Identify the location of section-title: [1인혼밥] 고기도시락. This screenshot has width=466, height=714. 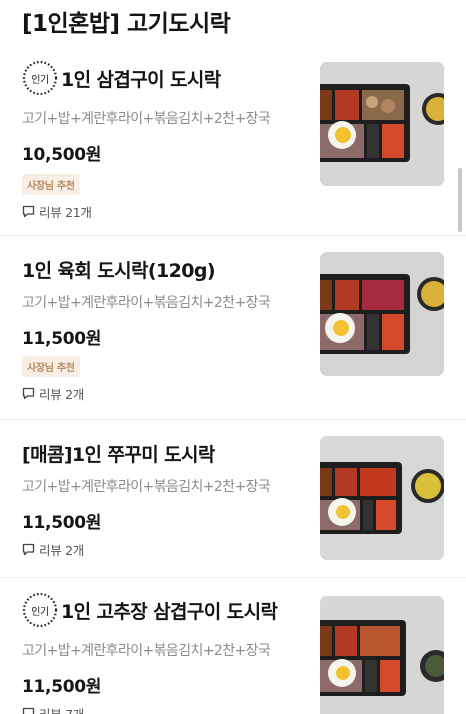
(126, 24).